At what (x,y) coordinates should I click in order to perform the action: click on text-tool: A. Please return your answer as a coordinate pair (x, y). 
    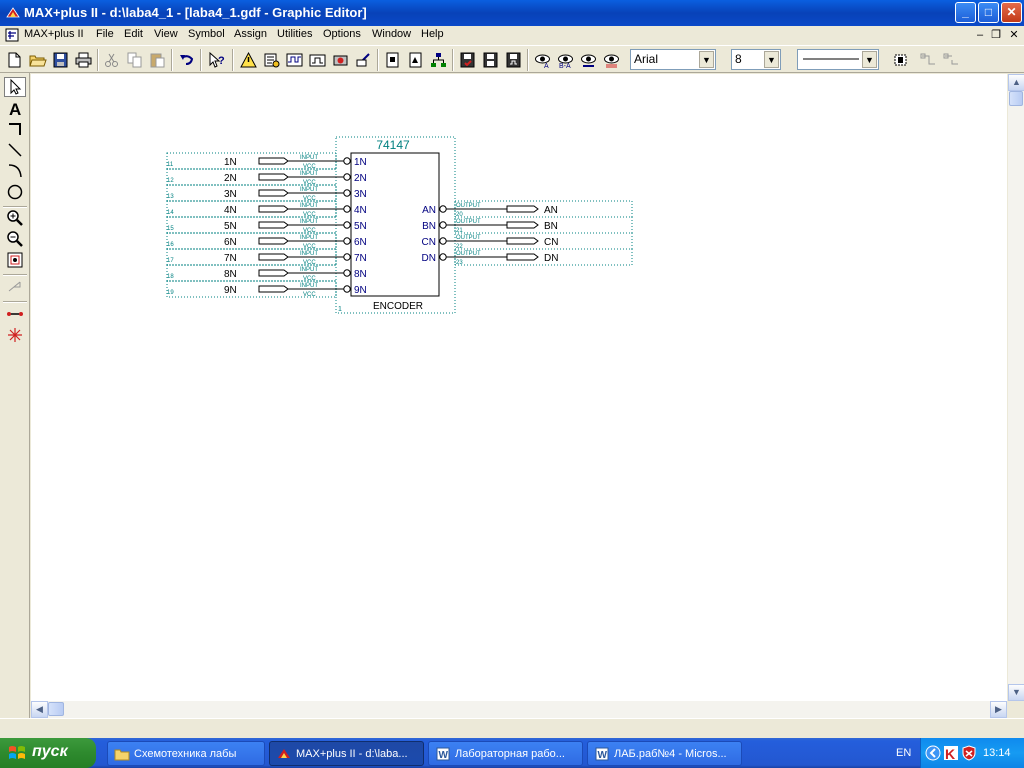
    Looking at the image, I should click on (15, 108).